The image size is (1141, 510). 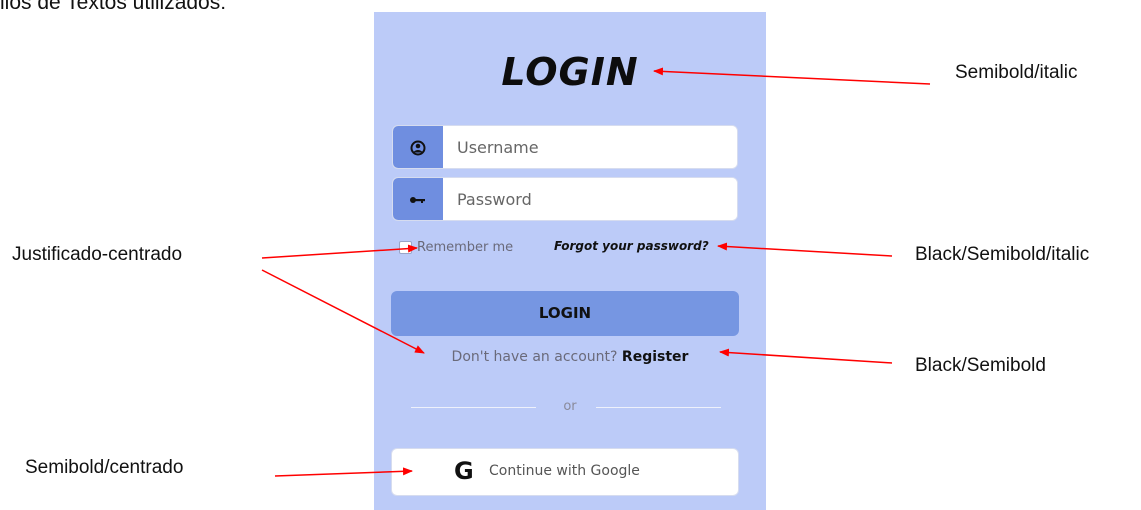 I want to click on annotation-remember-style: Justificado-centrado, so click(x=97, y=254).